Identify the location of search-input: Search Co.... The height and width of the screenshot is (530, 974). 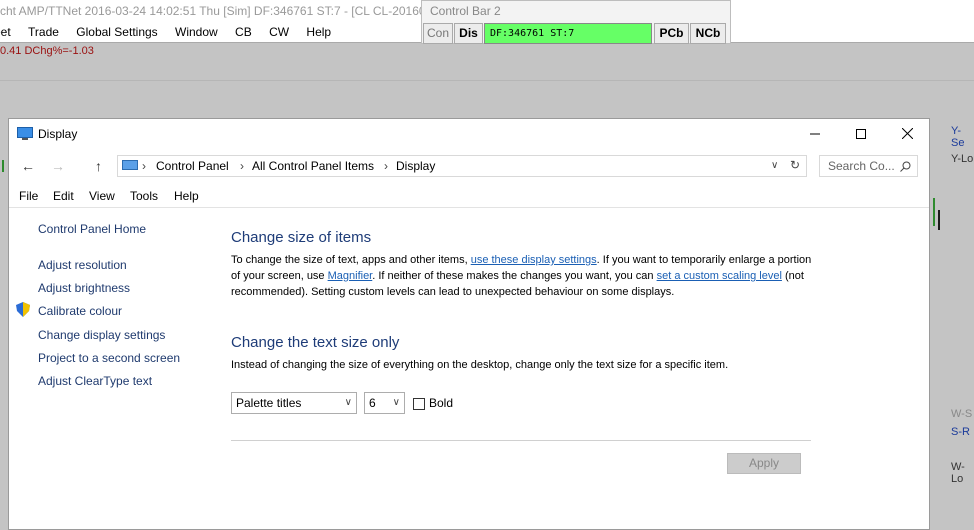
(868, 166).